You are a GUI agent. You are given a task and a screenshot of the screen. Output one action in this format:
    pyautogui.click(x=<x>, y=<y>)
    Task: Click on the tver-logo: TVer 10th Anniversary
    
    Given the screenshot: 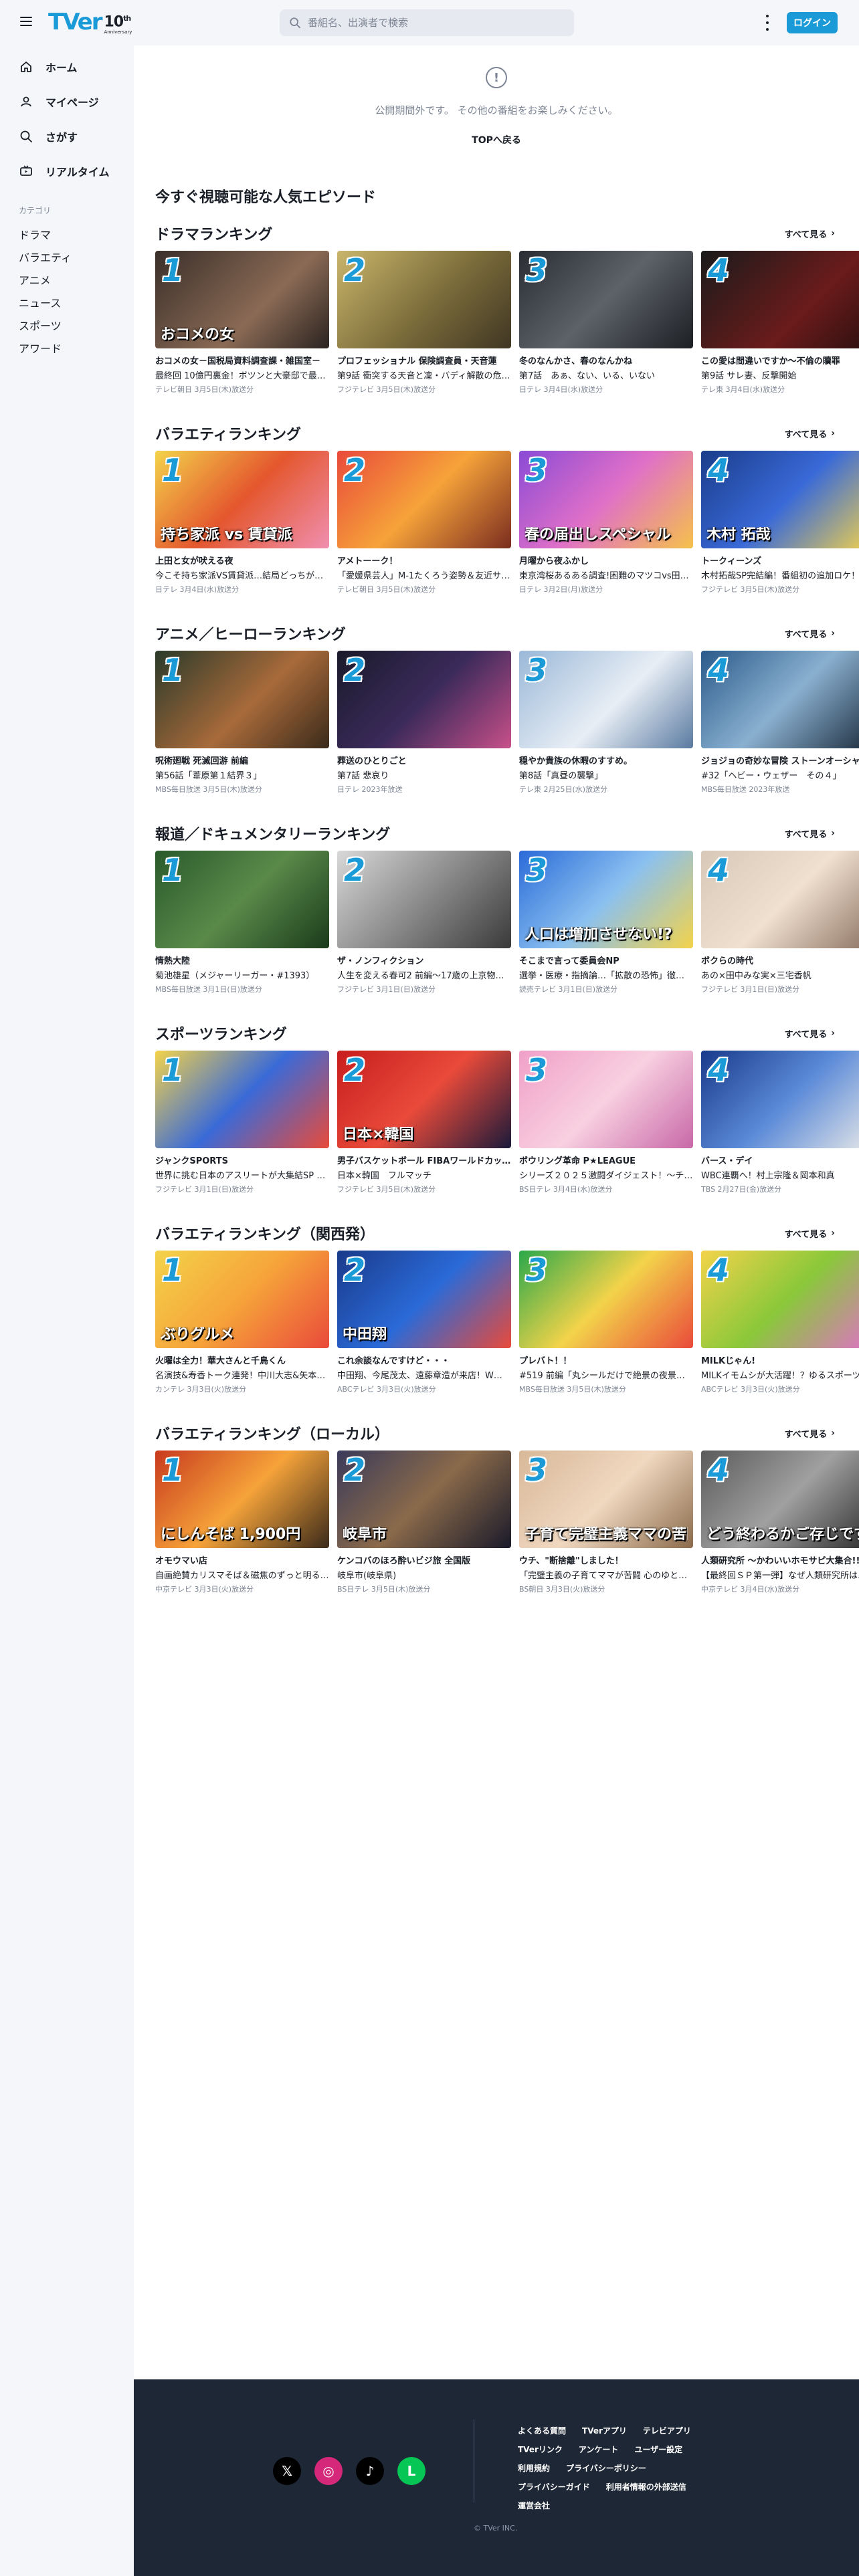 What is the action you would take?
    pyautogui.click(x=90, y=22)
    